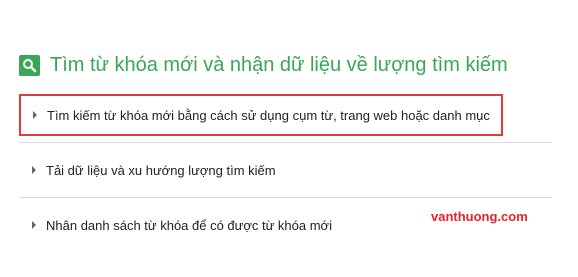 The height and width of the screenshot is (277, 578). I want to click on watermark: vanthuong.com, so click(479, 216).